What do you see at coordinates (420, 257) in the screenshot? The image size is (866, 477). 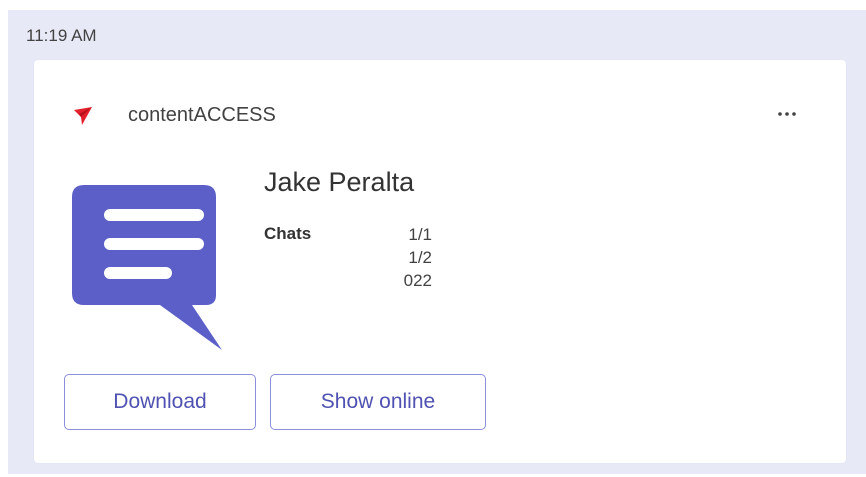 I see `fact-value-line: 1/2` at bounding box center [420, 257].